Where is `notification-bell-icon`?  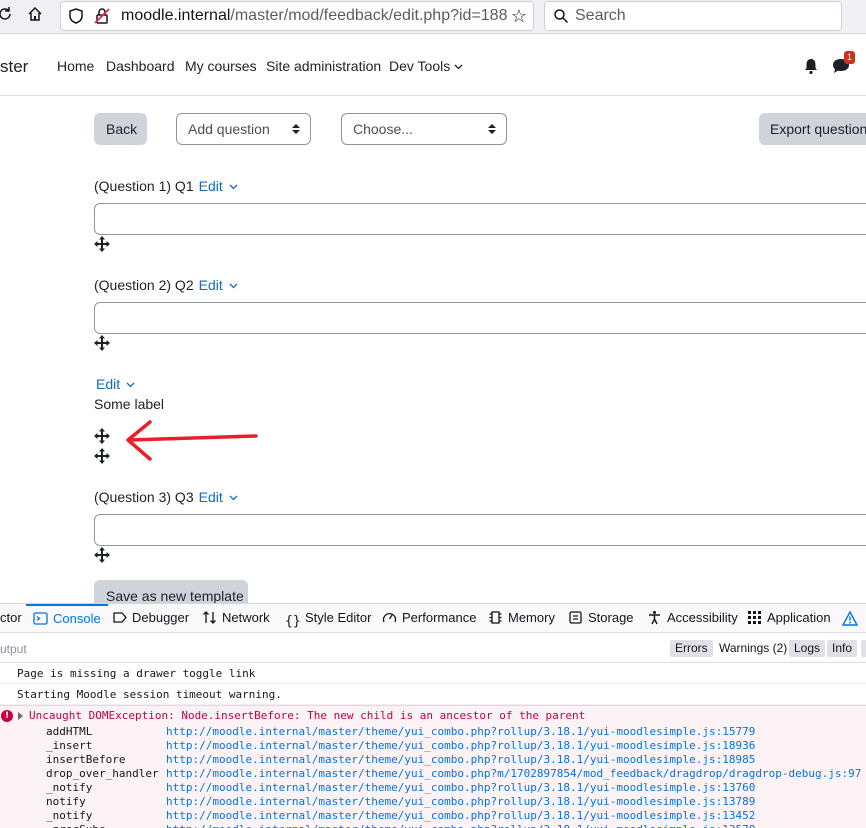
notification-bell-icon is located at coordinates (811, 66).